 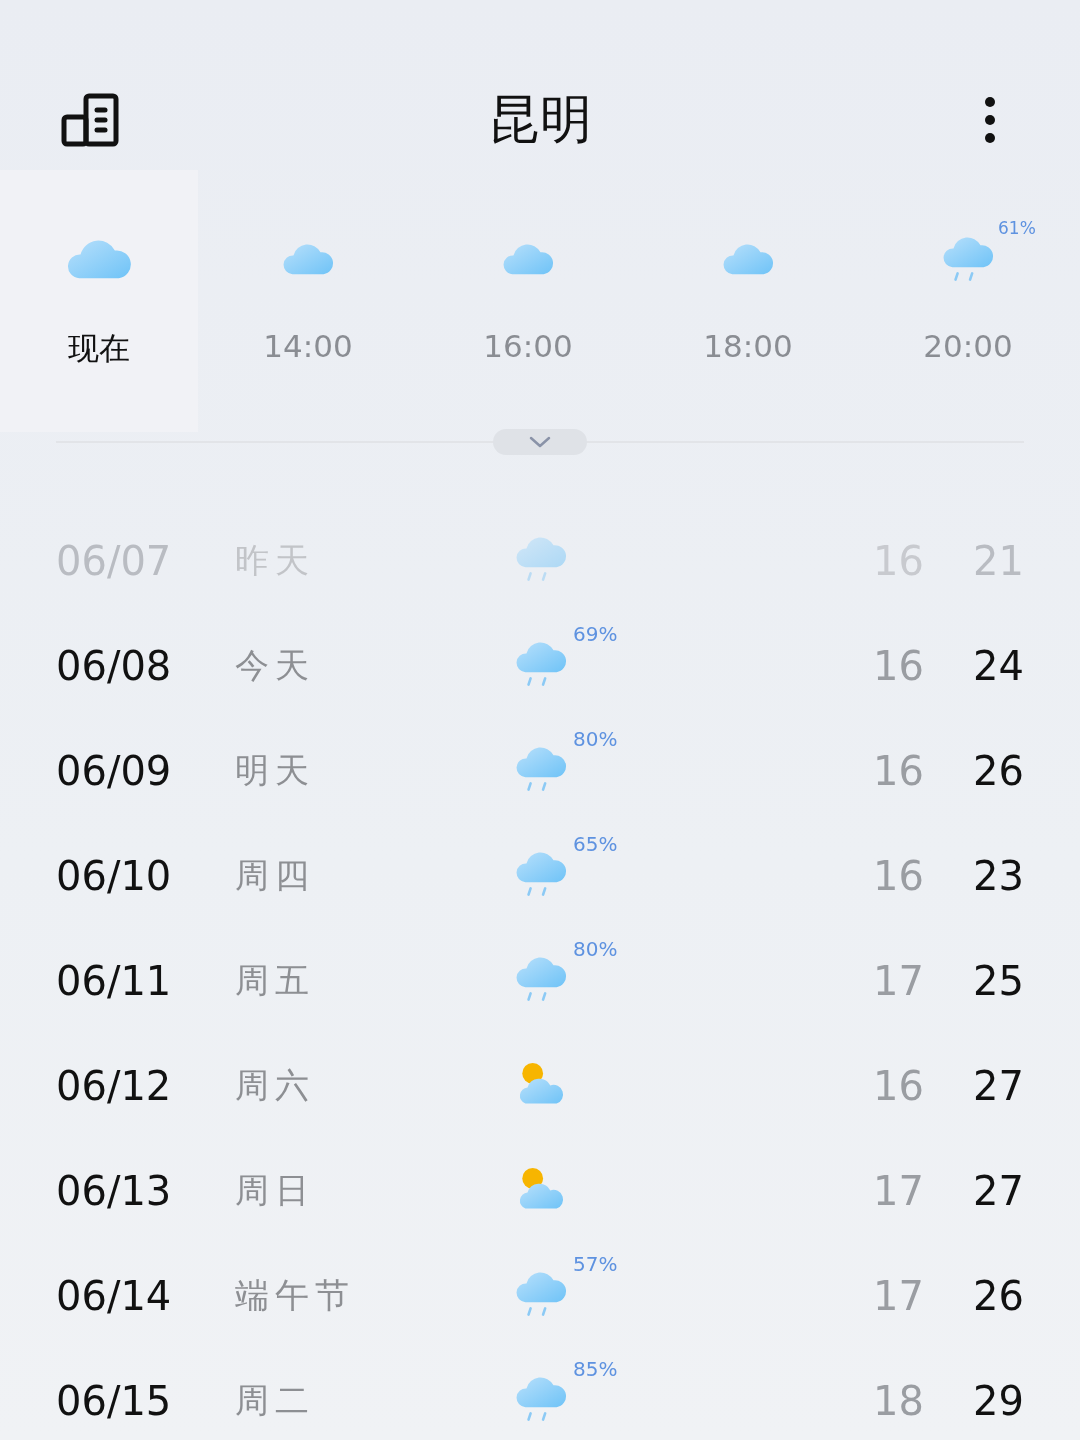 What do you see at coordinates (275, 980) in the screenshot?
I see `weekday-label: 周五` at bounding box center [275, 980].